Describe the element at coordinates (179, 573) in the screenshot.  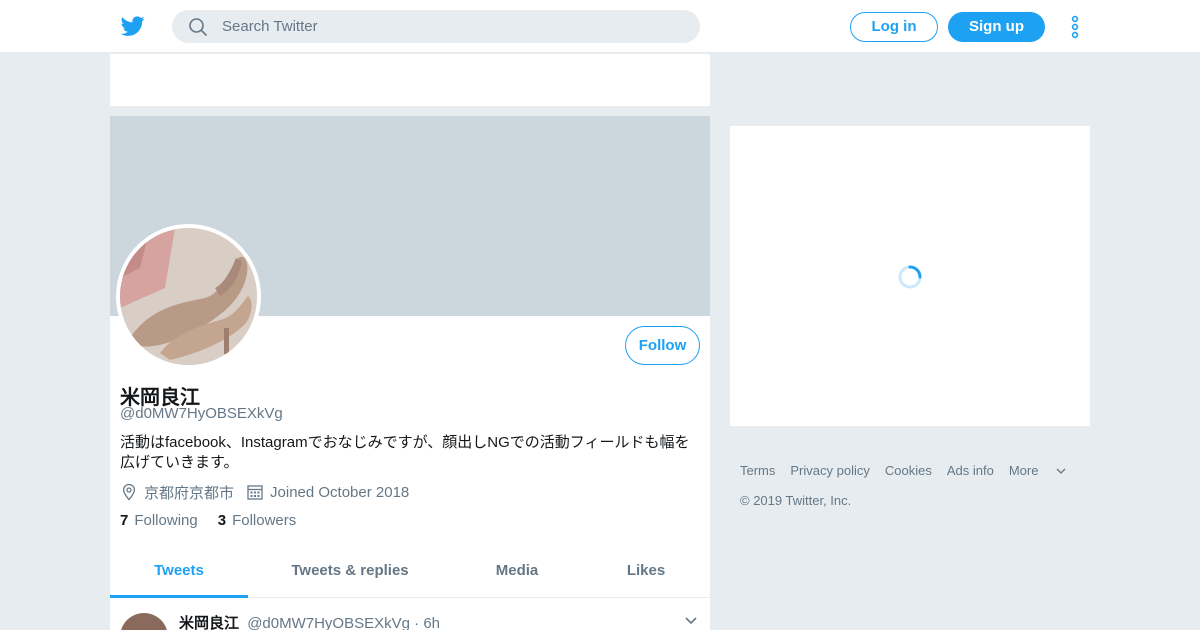
I see `tab-tweets: Tweets` at that location.